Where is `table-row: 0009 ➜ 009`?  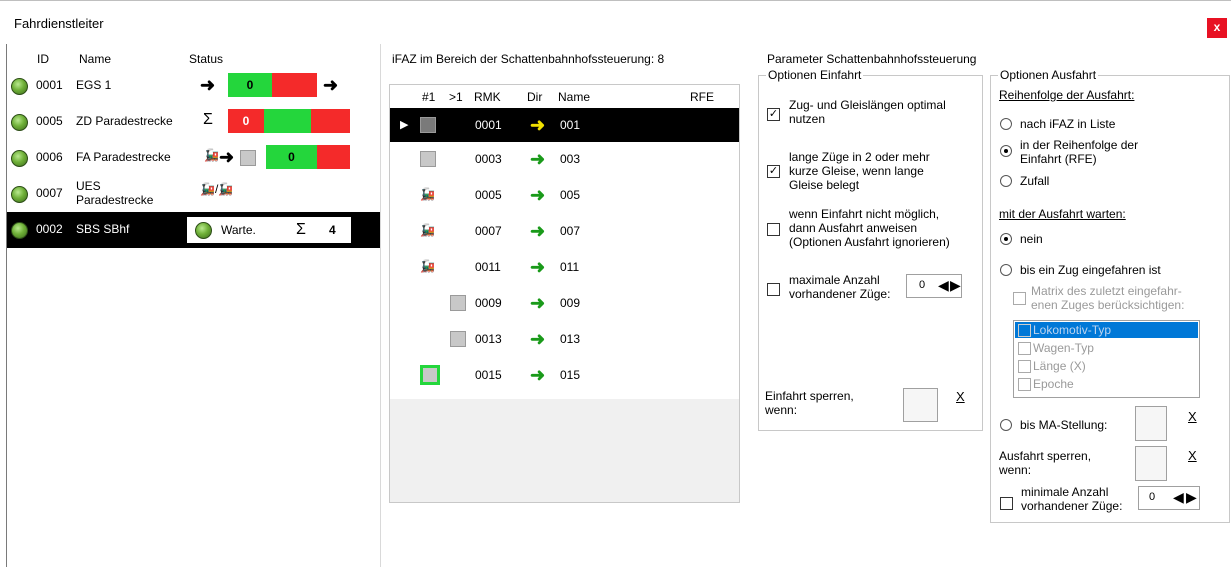
table-row: 0009 ➜ 009 is located at coordinates (564, 303).